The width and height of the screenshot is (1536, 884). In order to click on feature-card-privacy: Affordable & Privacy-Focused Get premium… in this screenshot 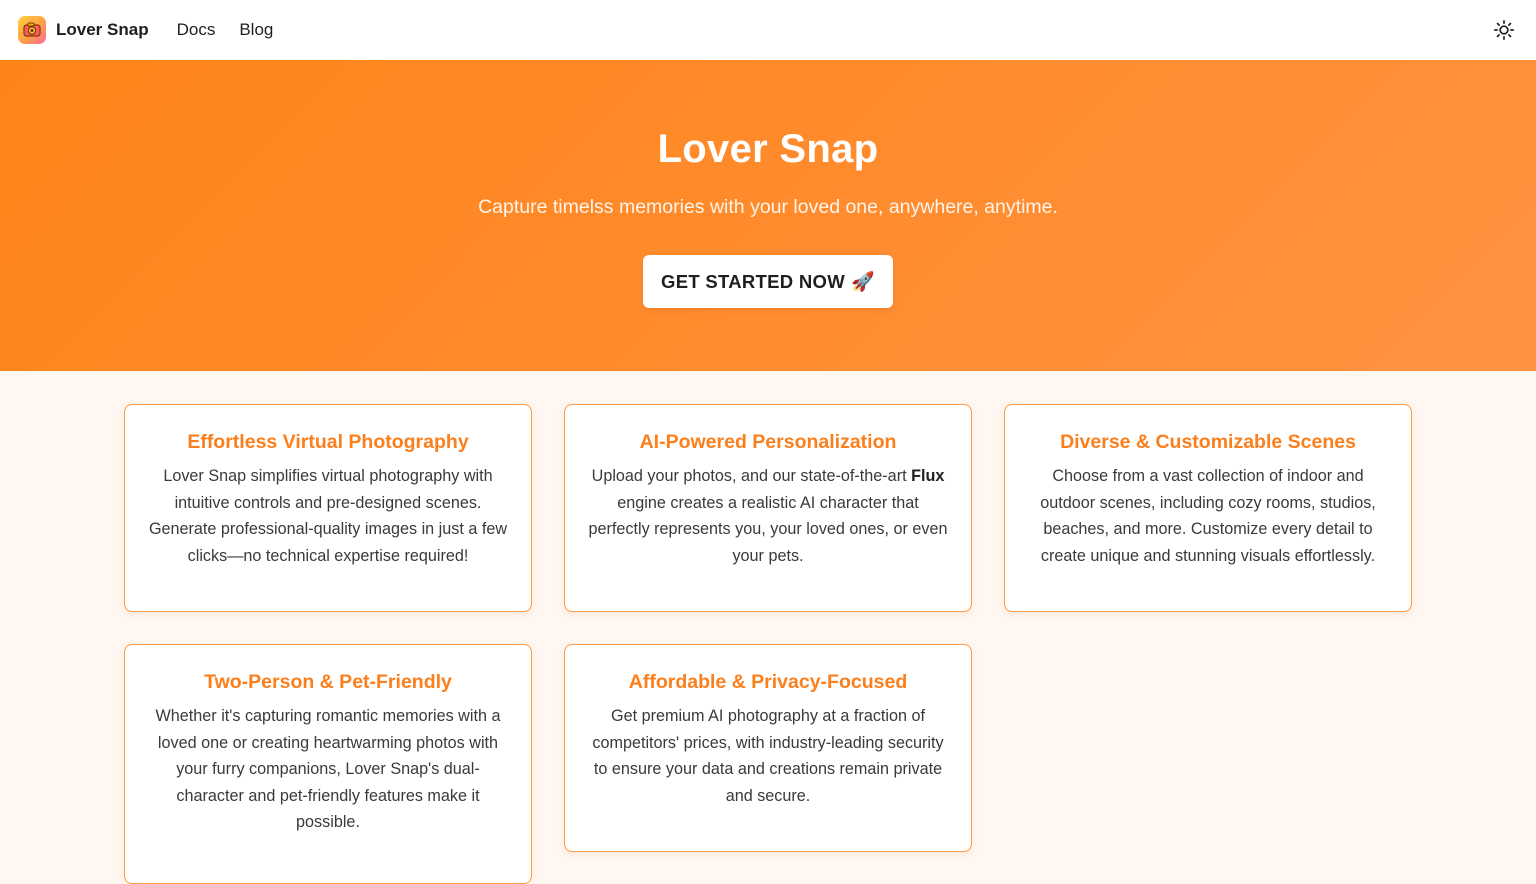, I will do `click(768, 748)`.